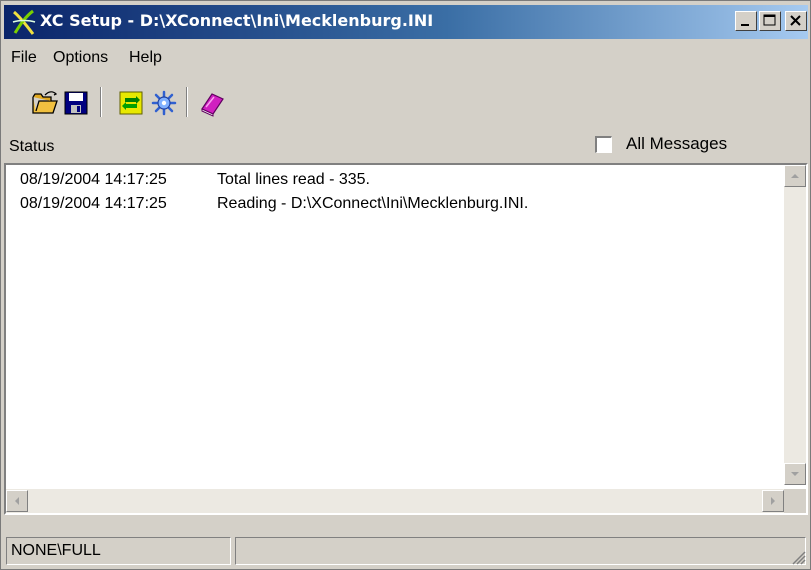 This screenshot has height=570, width=811. What do you see at coordinates (56, 550) in the screenshot?
I see `status-mode-text: NONE\FULL` at bounding box center [56, 550].